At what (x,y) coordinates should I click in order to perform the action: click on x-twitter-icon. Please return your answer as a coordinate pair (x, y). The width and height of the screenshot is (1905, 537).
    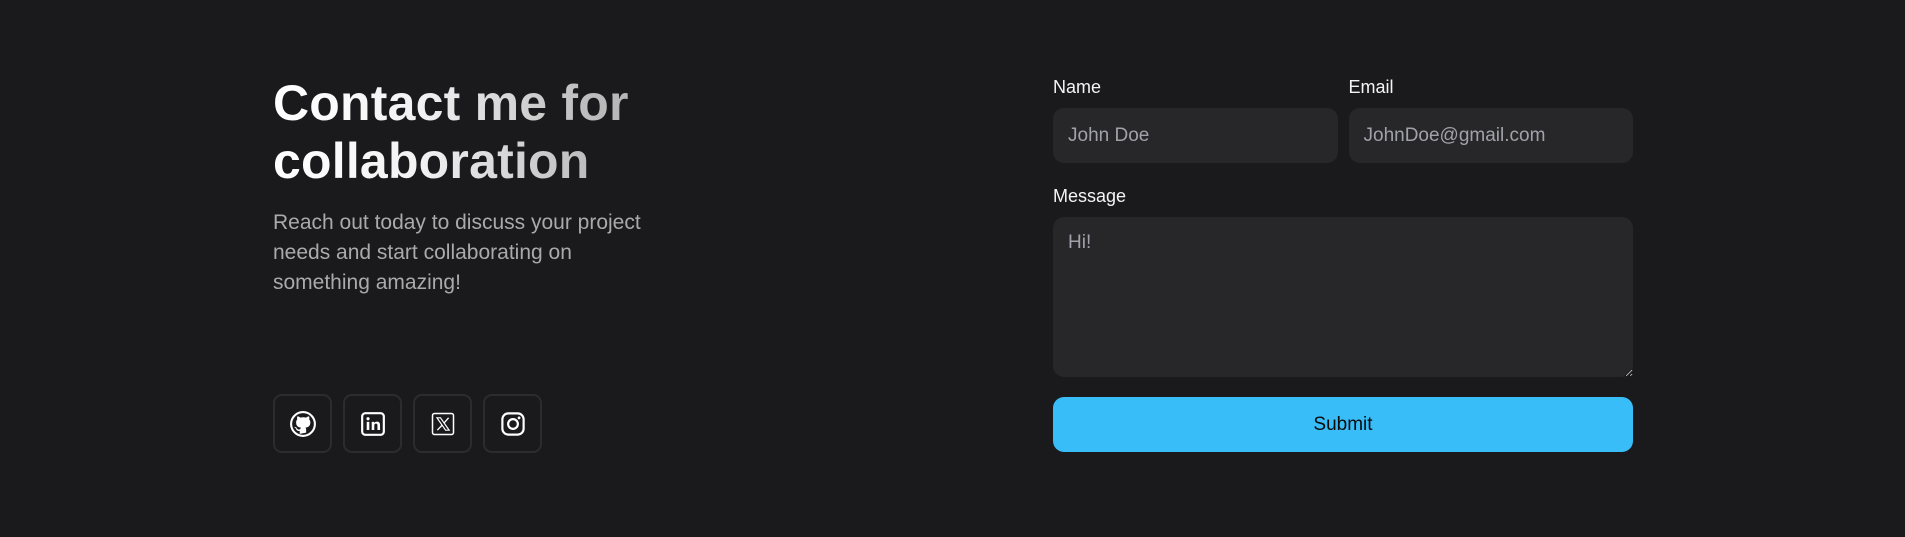
    Looking at the image, I should click on (443, 424).